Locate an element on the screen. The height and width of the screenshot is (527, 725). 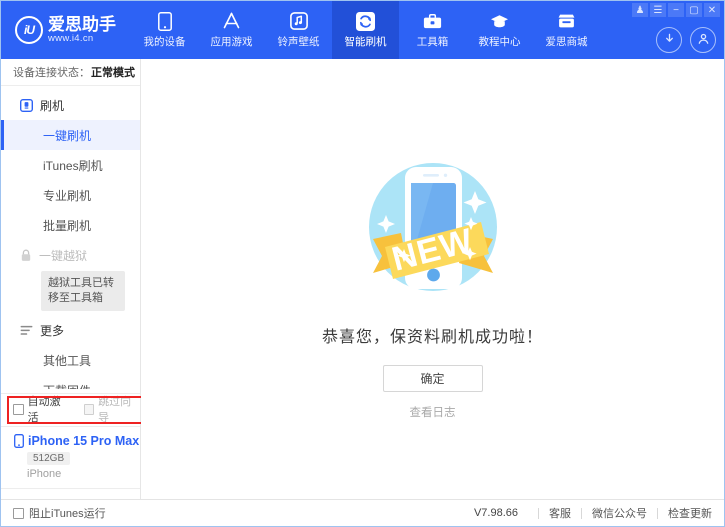
toolbox-icon is located at coordinates (432, 21).